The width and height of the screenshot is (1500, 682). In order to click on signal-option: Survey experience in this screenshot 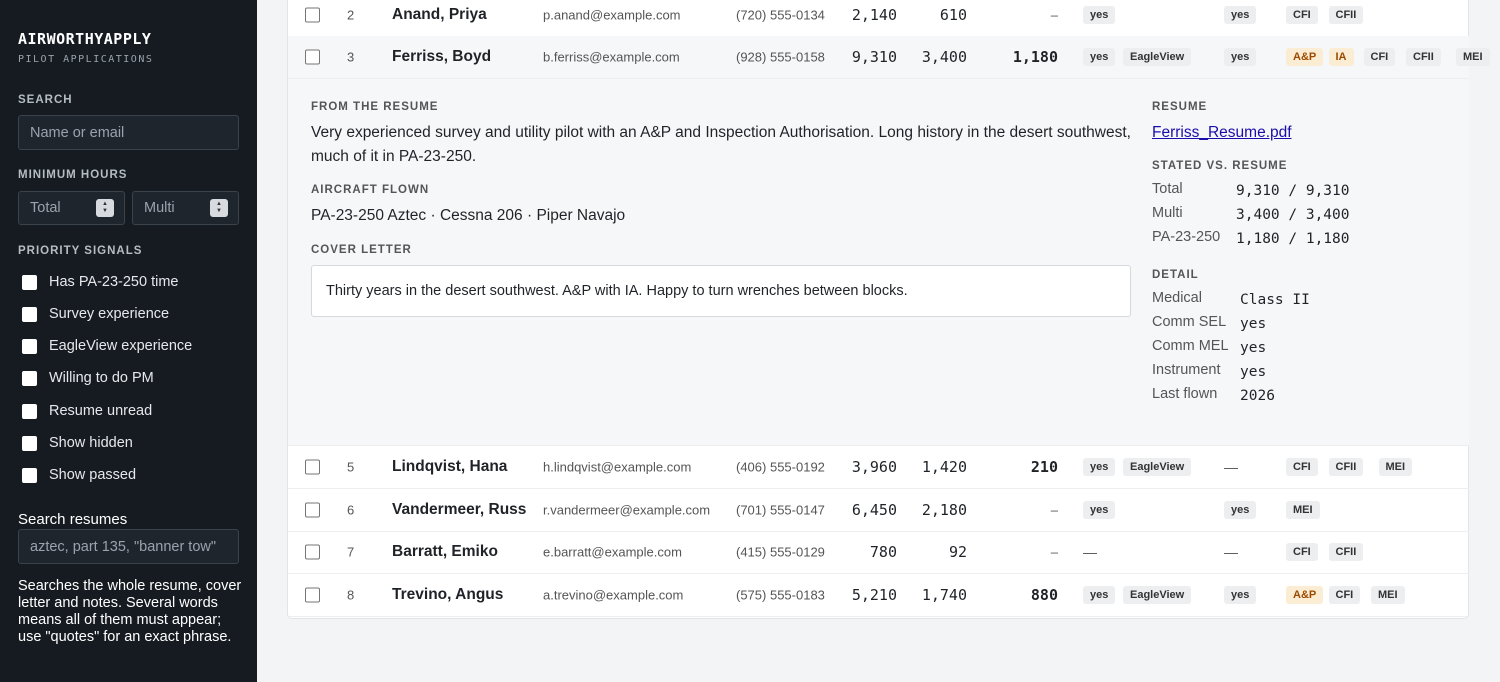, I will do `click(95, 314)`.